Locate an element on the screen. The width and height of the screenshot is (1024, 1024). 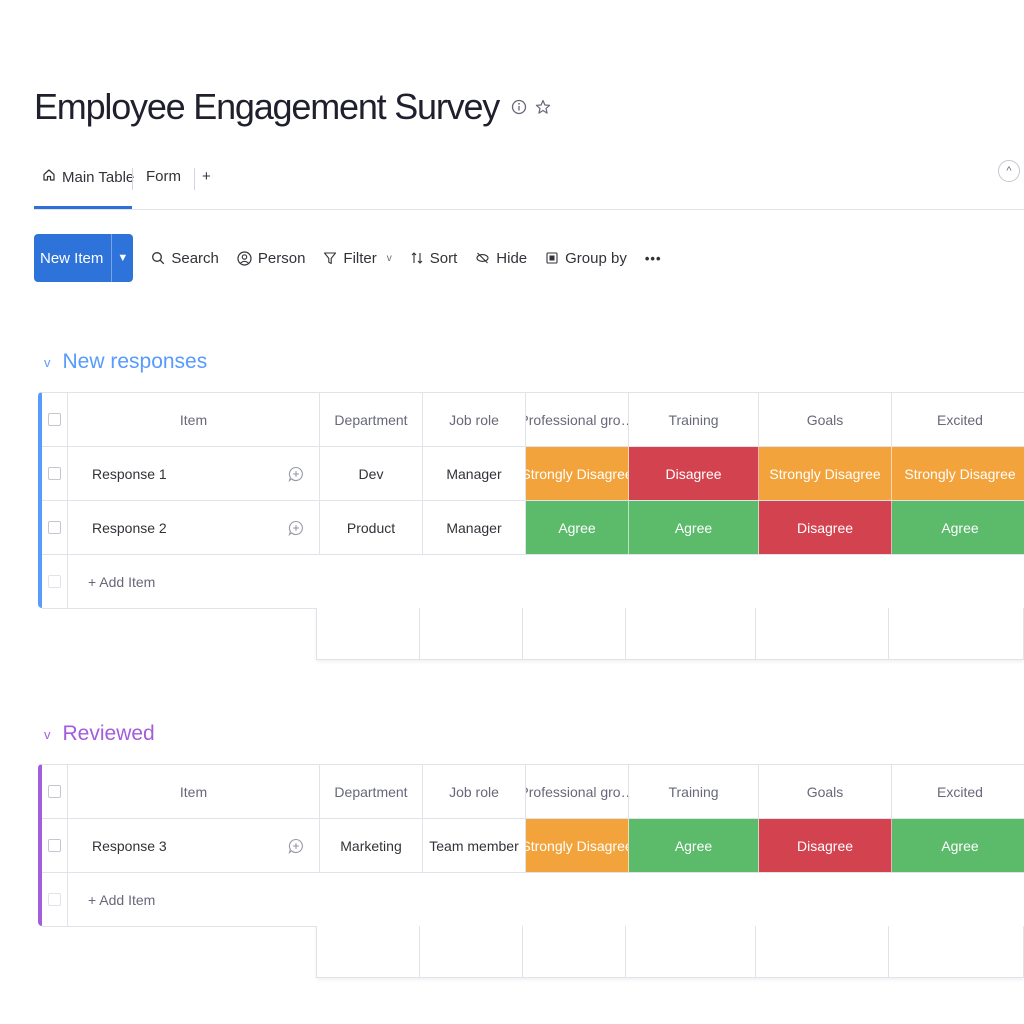
group-by-button: Group by is located at coordinates (586, 258).